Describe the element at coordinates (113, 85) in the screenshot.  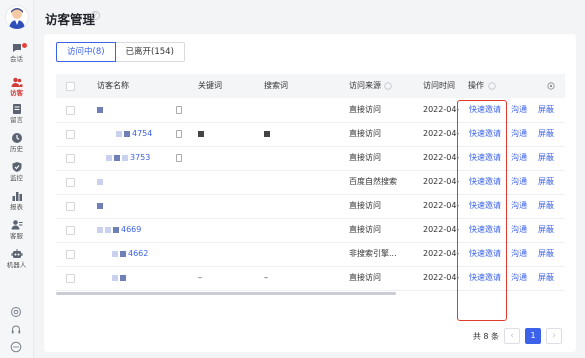
I see `column-header-name: 访客名称` at that location.